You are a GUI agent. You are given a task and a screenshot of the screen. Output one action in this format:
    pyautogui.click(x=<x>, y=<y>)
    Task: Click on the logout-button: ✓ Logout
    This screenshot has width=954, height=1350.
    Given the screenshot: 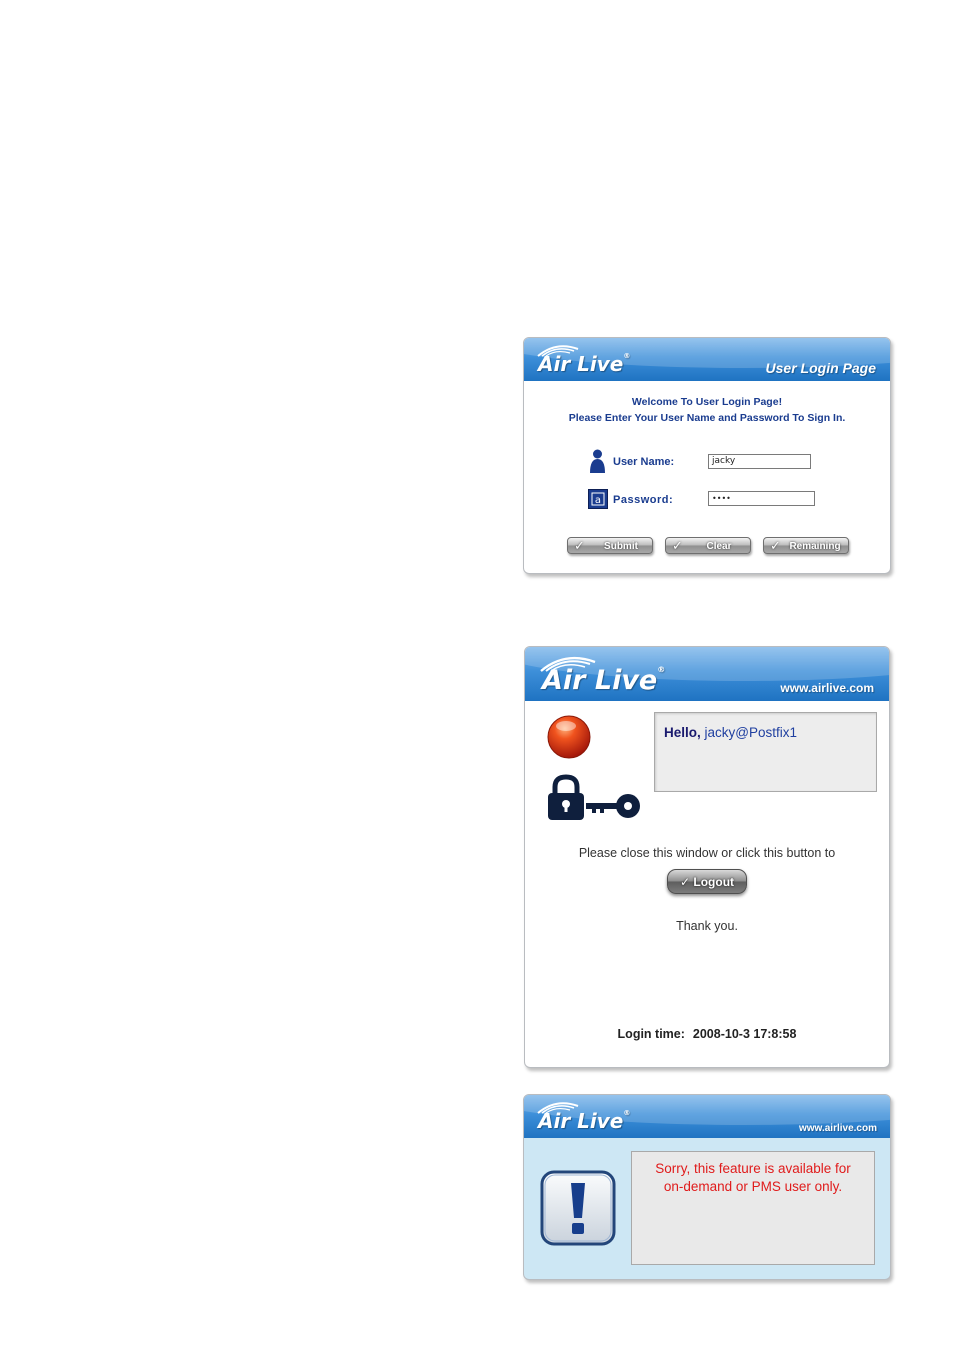 What is the action you would take?
    pyautogui.click(x=707, y=881)
    